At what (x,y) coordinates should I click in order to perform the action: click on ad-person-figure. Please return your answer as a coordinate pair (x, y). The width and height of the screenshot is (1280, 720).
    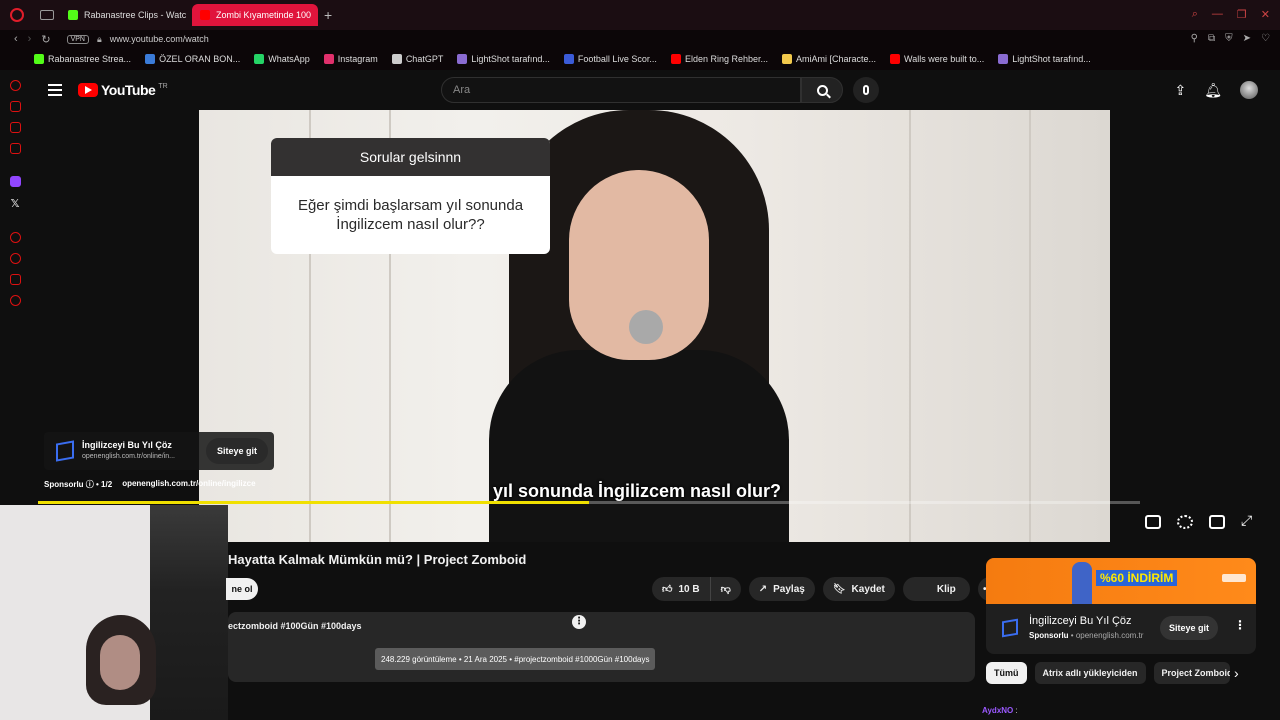
    Looking at the image, I should click on (1082, 583).